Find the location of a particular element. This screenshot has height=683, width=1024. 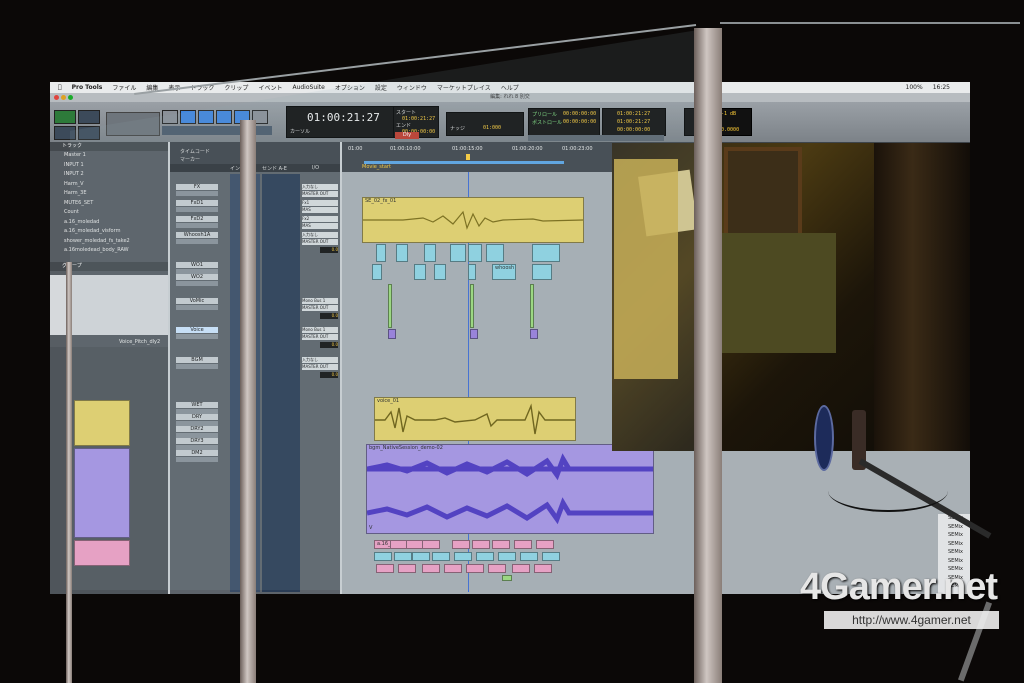

close-window-button is located at coordinates (56, 97).